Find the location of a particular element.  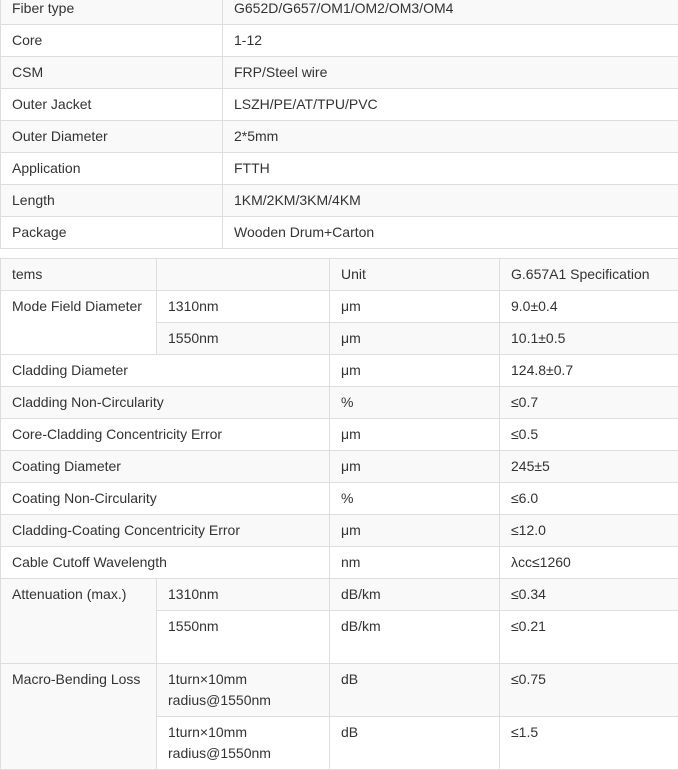

spec-row-outer-diameter: Outer Diameter 2*5mm is located at coordinates (339, 136).